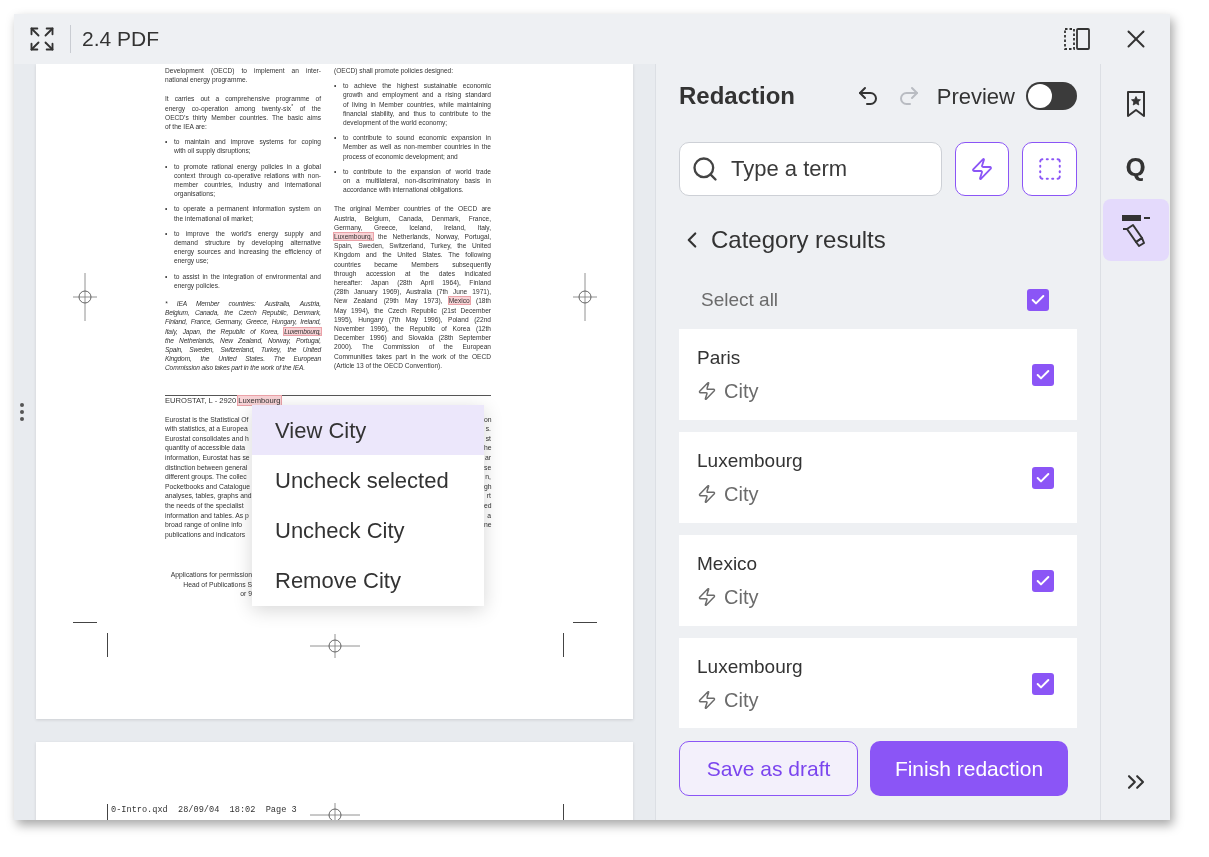 This screenshot has width=1209, height=857. What do you see at coordinates (878, 580) in the screenshot?
I see `result-card: Mexico City` at bounding box center [878, 580].